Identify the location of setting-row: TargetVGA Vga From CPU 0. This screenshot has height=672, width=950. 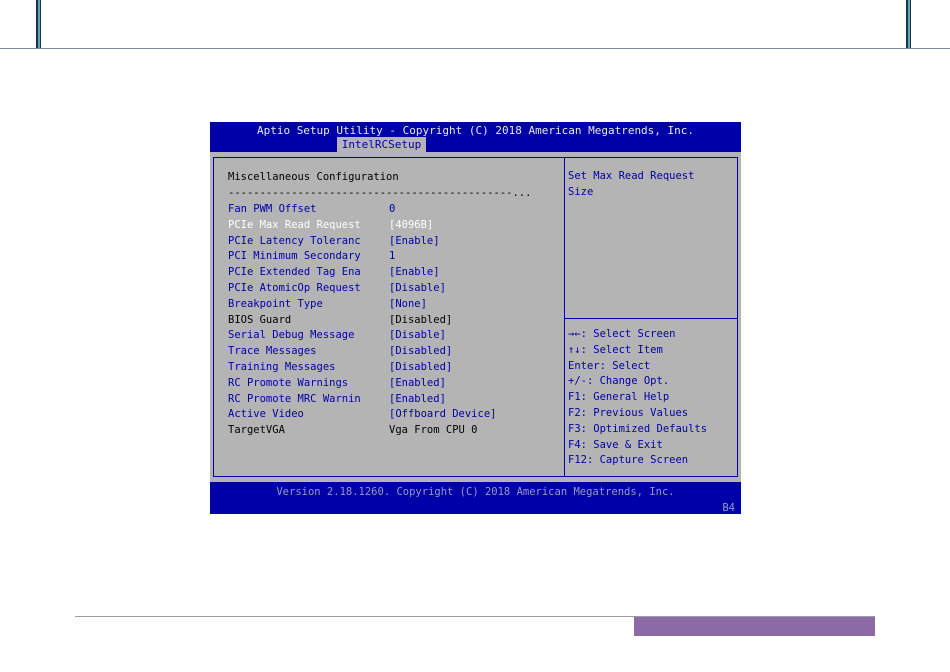
(393, 431).